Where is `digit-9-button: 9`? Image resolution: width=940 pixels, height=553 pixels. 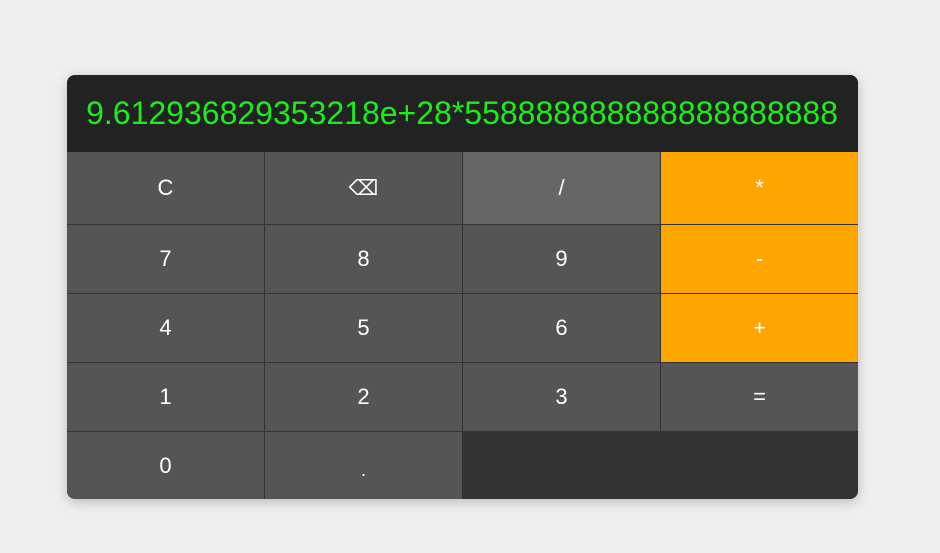
digit-9-button: 9 is located at coordinates (562, 259).